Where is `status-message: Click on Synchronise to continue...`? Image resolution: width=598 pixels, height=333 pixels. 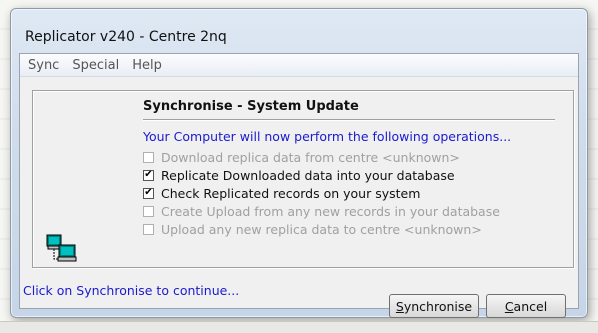 status-message: Click on Synchronise to continue... is located at coordinates (131, 290).